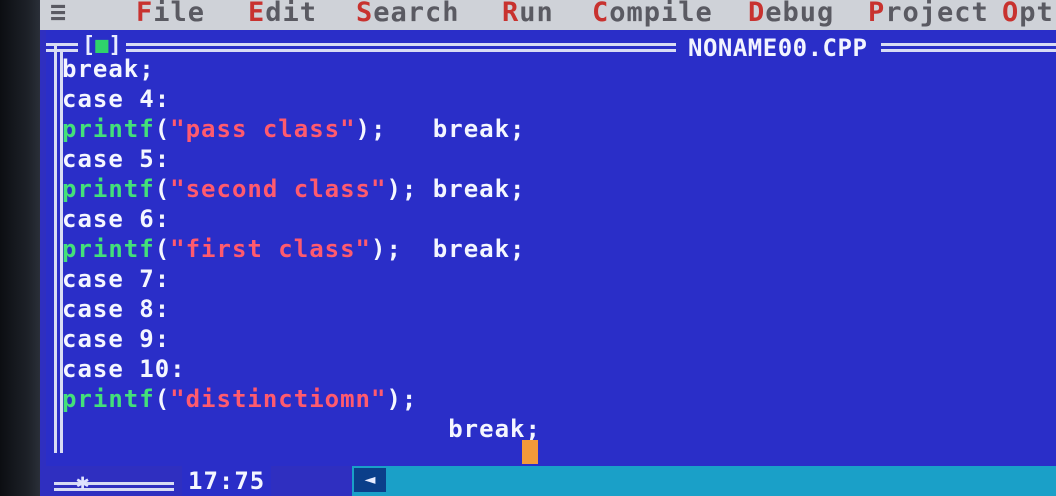 The height and width of the screenshot is (496, 1056). What do you see at coordinates (278, 189) in the screenshot?
I see `code-string: "second class"` at bounding box center [278, 189].